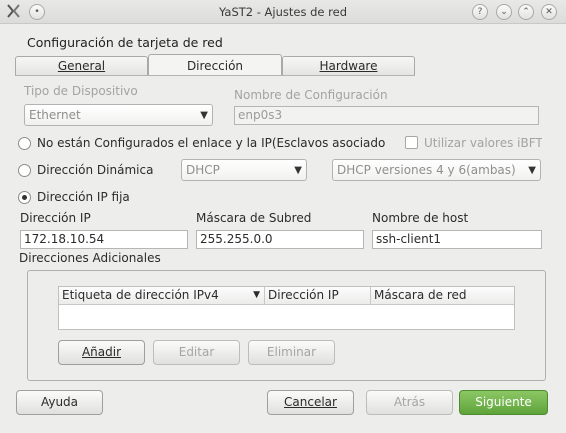 The height and width of the screenshot is (433, 566). I want to click on delete-button-label: Eliminar, so click(291, 352).